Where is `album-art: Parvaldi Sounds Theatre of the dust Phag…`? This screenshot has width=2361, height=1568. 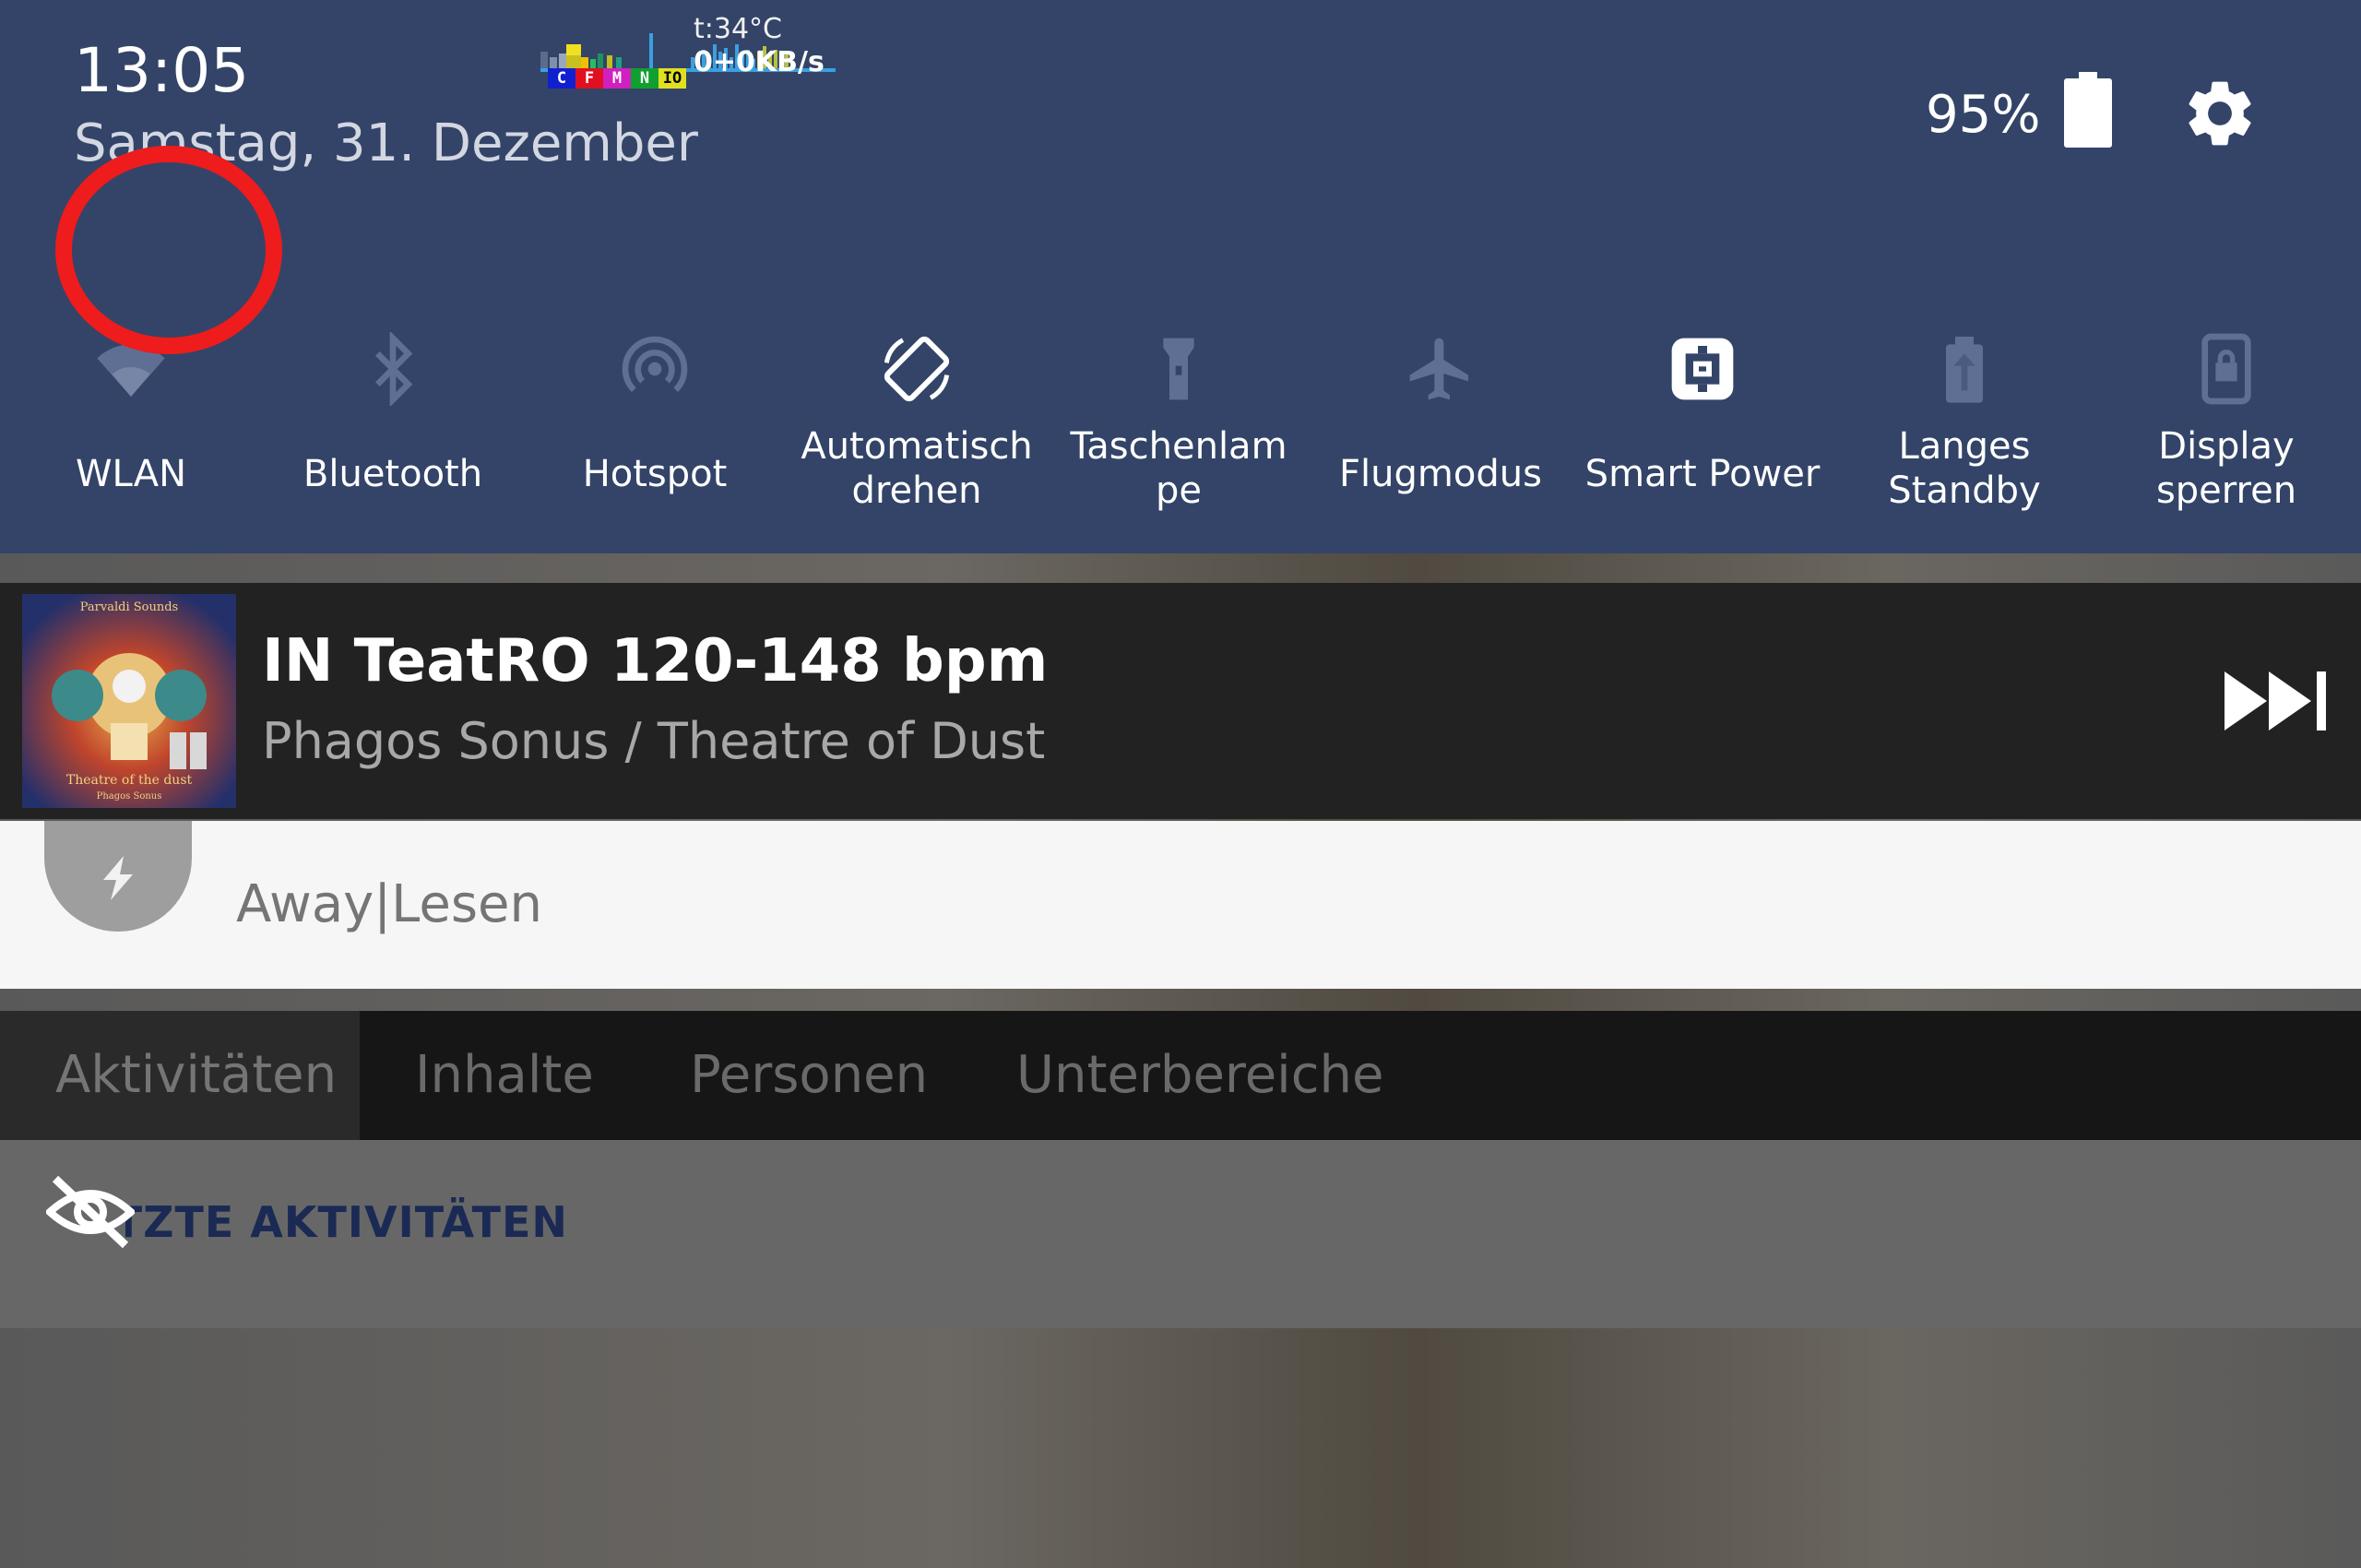 album-art: Parvaldi Sounds Theatre of the dust Phag… is located at coordinates (129, 701).